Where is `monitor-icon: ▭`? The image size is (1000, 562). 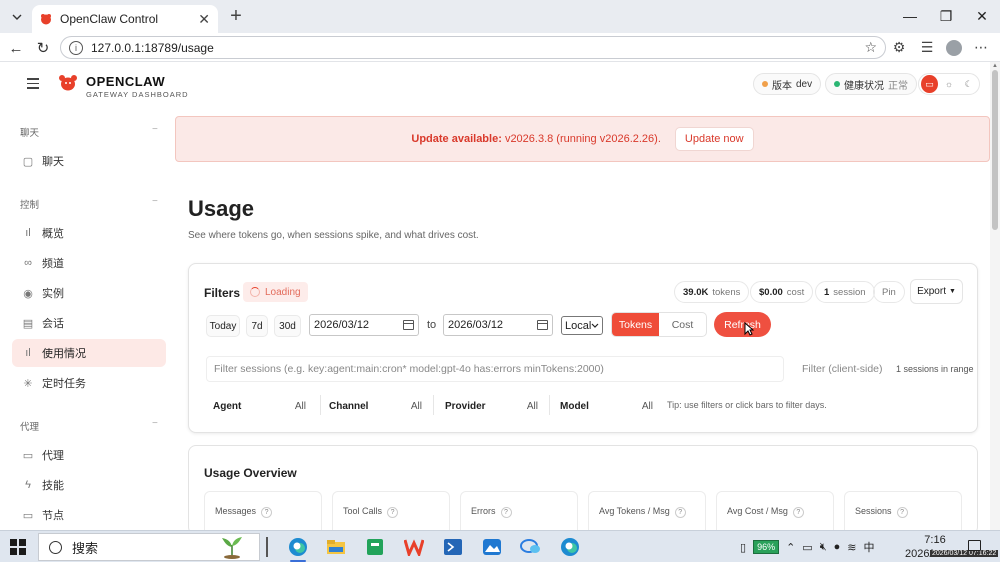 monitor-icon: ▭ is located at coordinates (28, 515).